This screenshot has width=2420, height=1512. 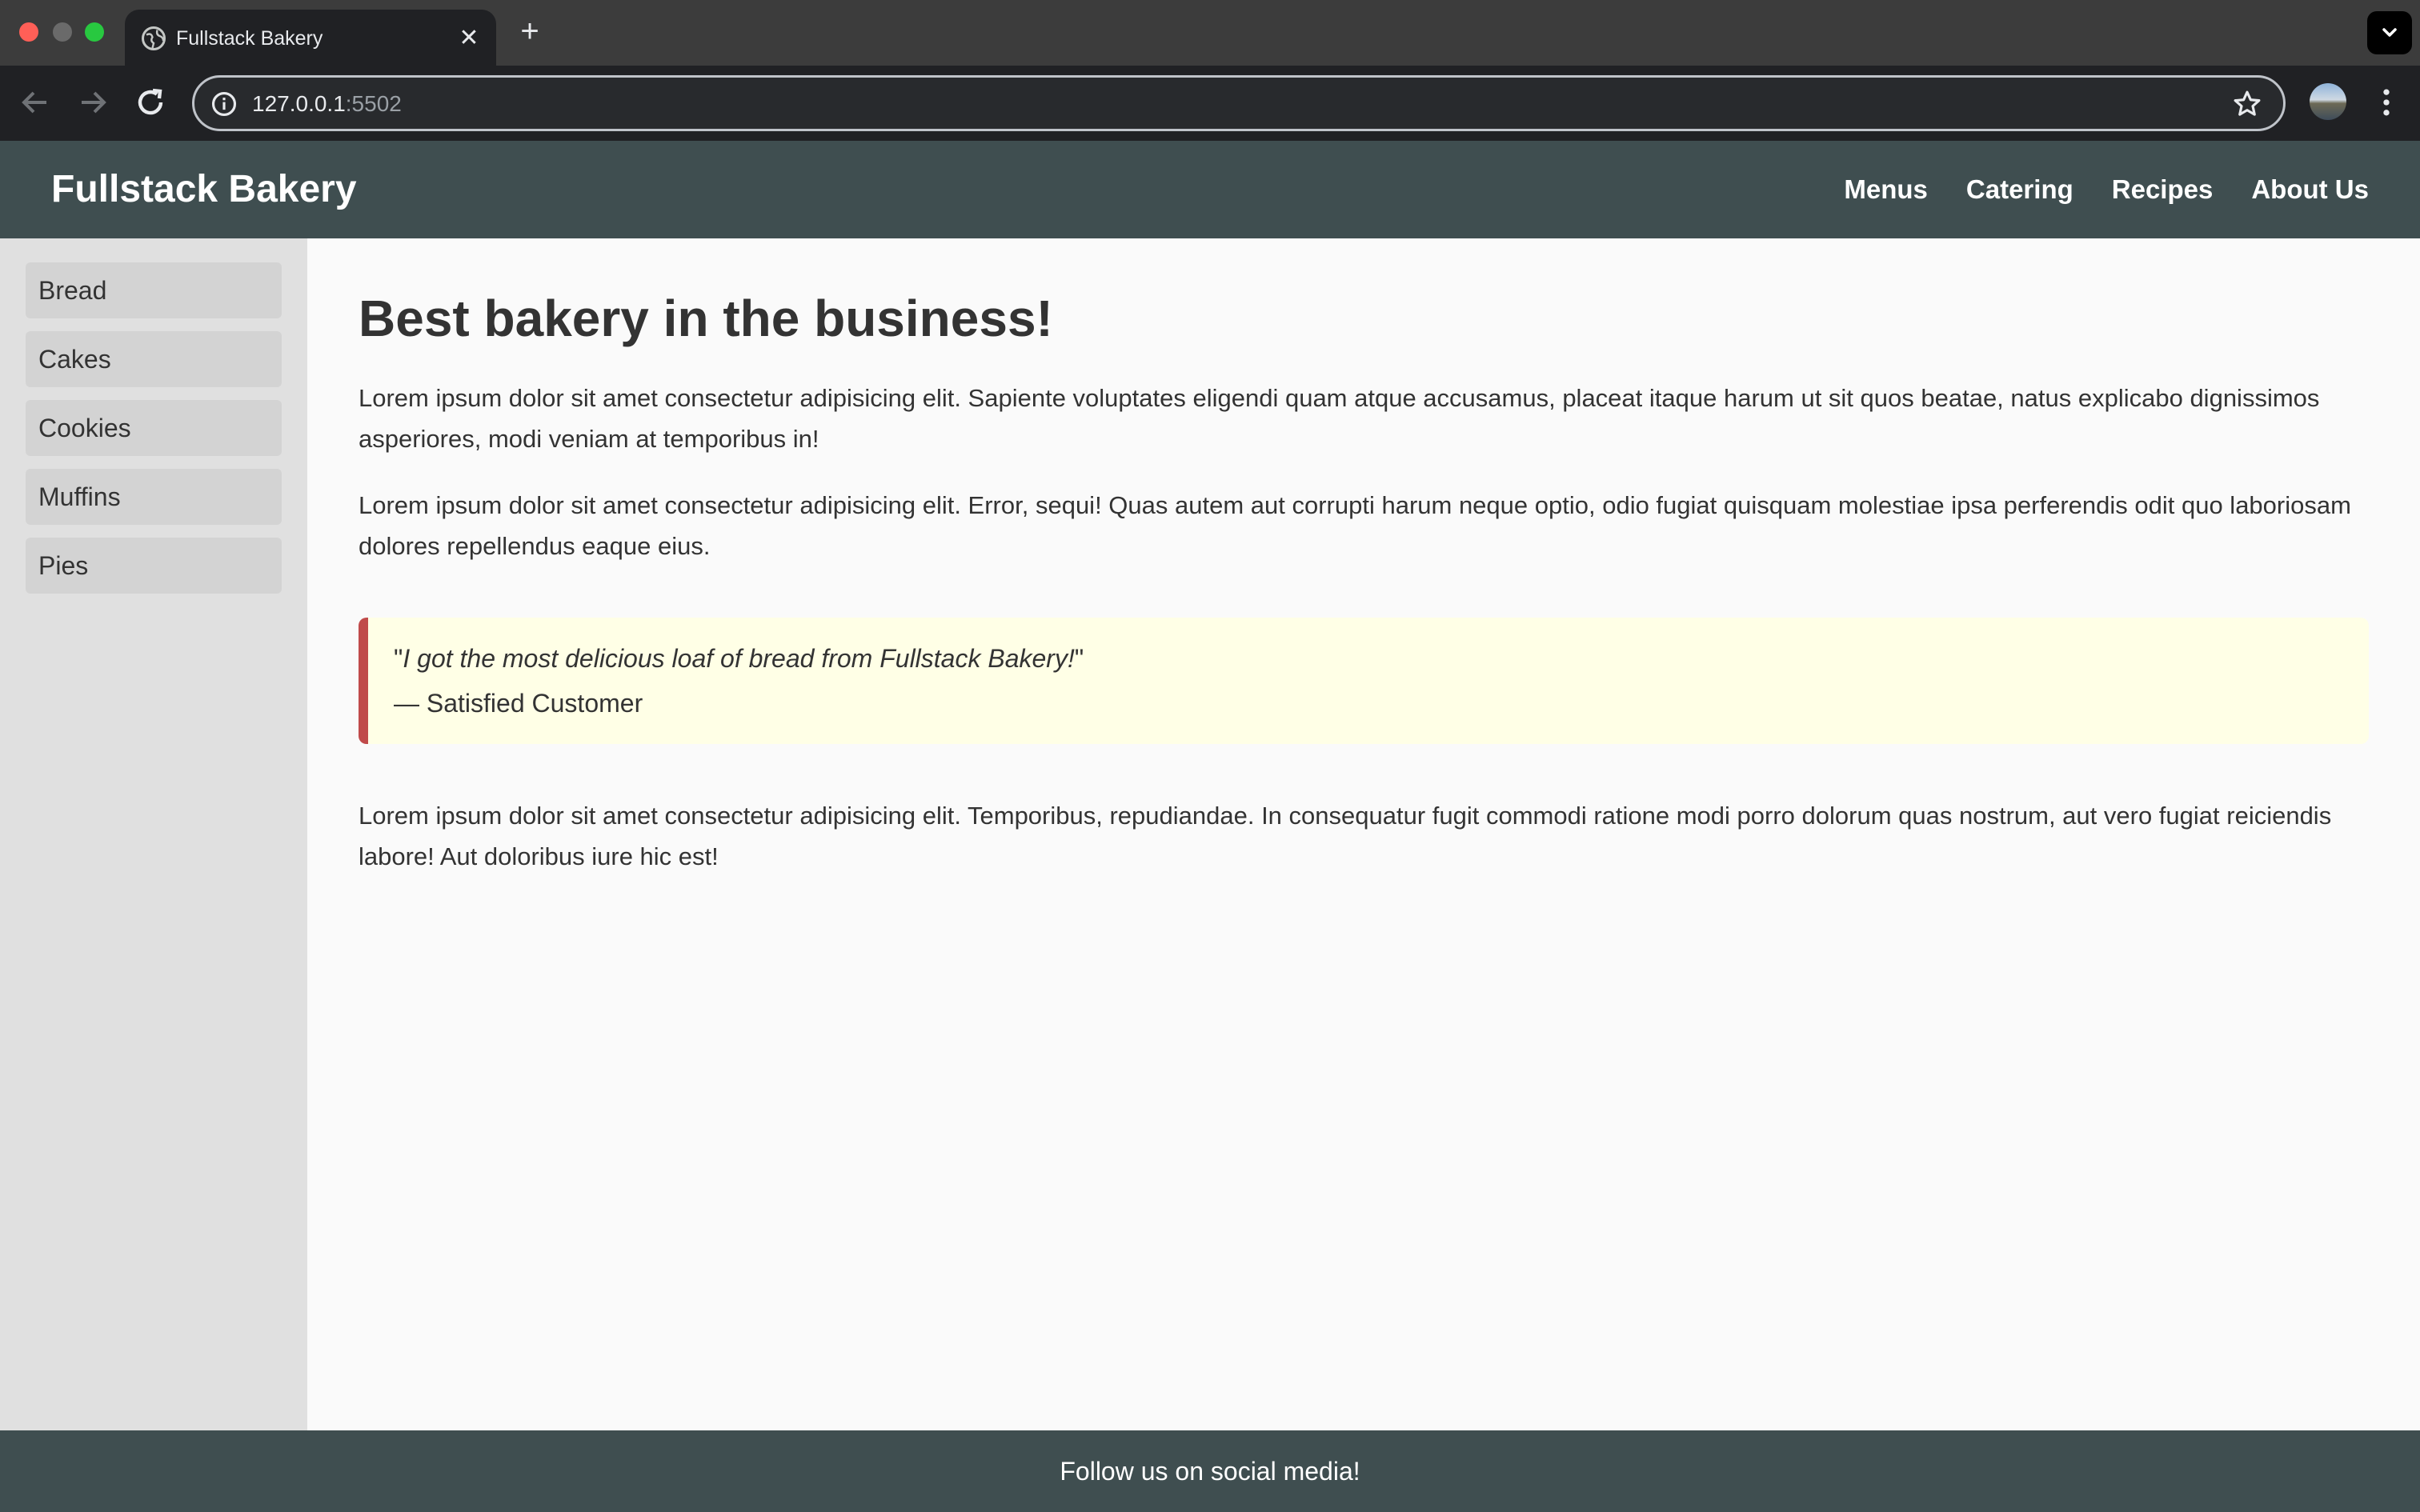 I want to click on plus-icon: +, so click(x=529, y=32).